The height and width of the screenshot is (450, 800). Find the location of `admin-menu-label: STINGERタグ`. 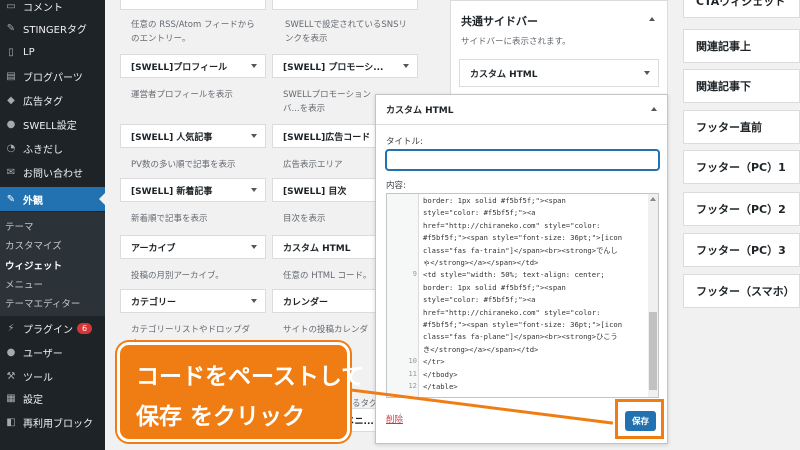

admin-menu-label: STINGERタグ is located at coordinates (55, 30).